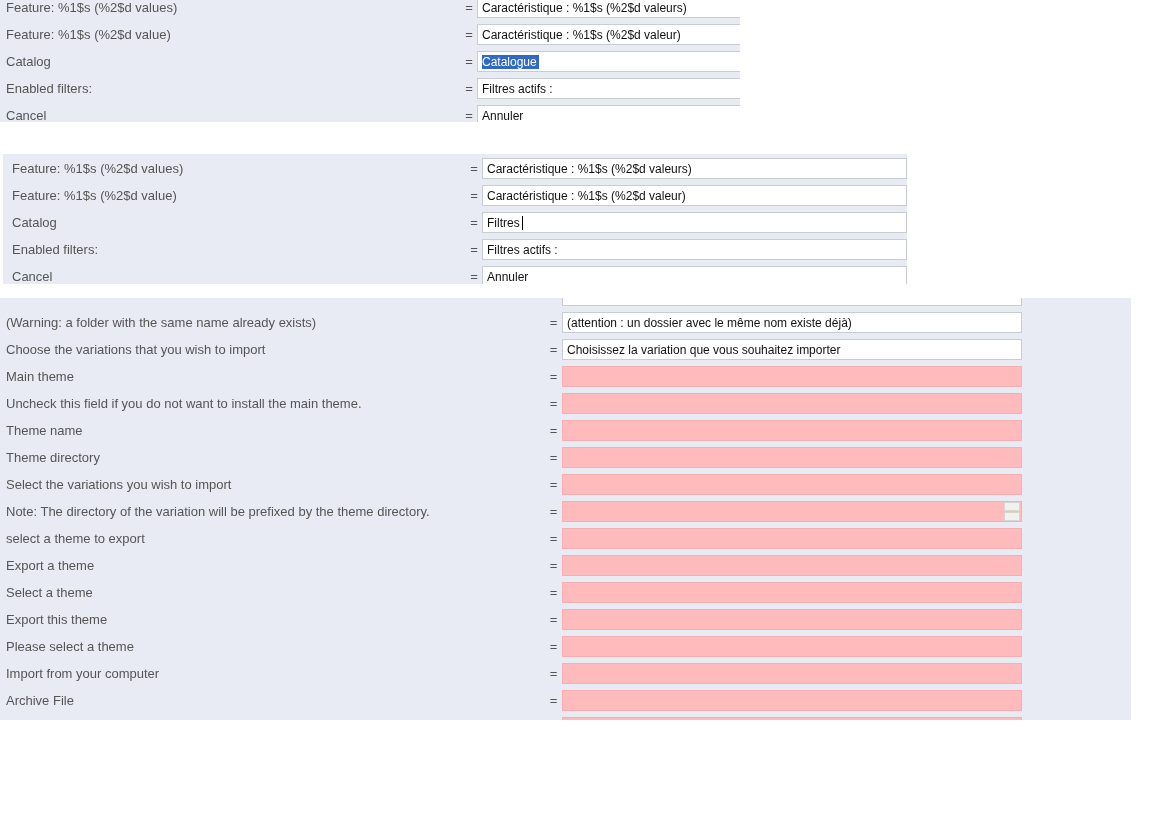  I want to click on translation-field: Filtres, so click(694, 222).